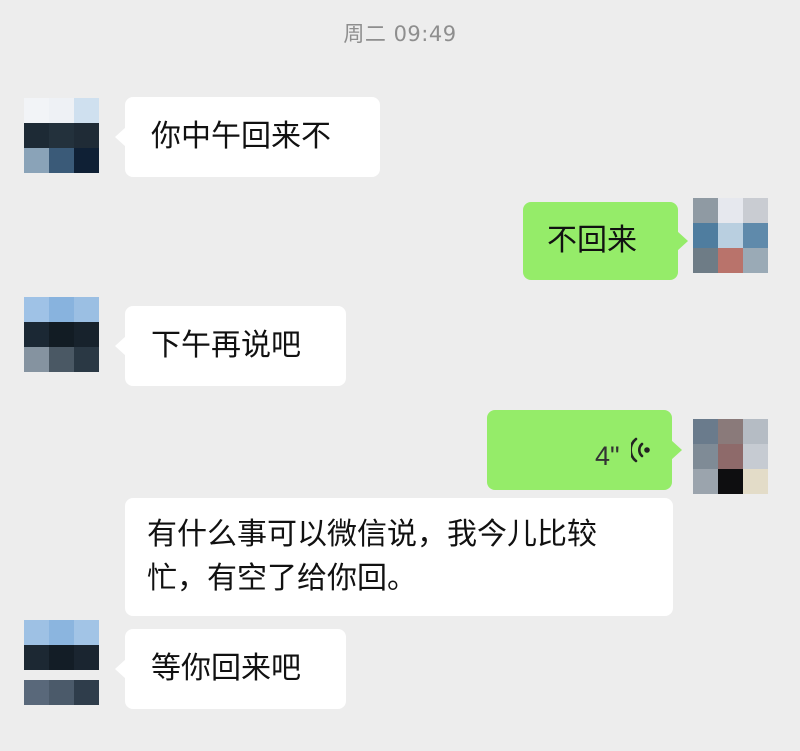 Image resolution: width=800 pixels, height=751 pixels. I want to click on message-bubble-outgoing: 不回来, so click(605, 241).